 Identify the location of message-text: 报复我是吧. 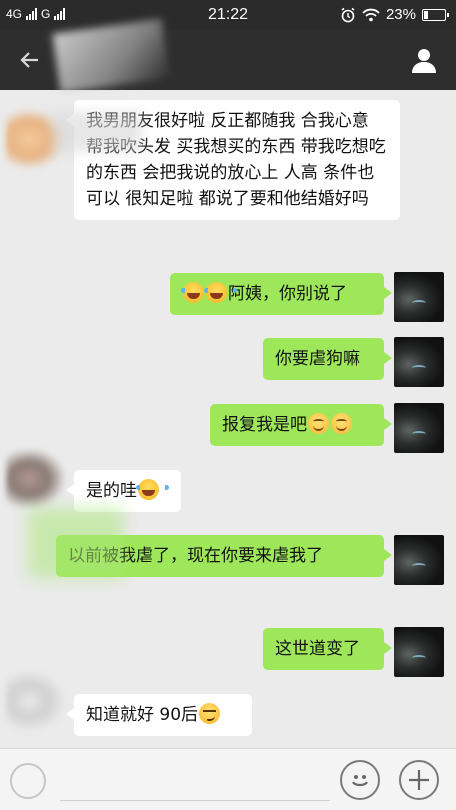
(264, 425).